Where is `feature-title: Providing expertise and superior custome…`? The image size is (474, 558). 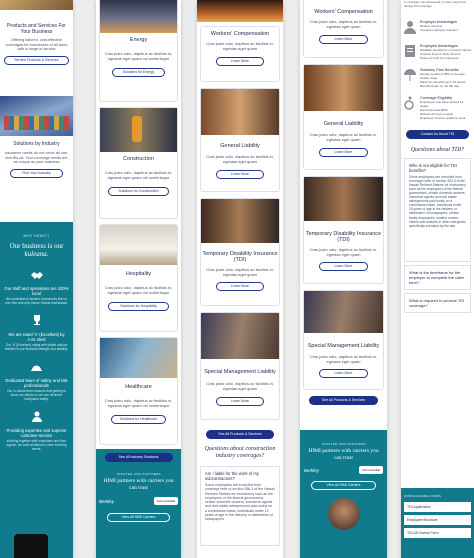
feature-title: Providing expertise and superior custome… is located at coordinates (36, 433).